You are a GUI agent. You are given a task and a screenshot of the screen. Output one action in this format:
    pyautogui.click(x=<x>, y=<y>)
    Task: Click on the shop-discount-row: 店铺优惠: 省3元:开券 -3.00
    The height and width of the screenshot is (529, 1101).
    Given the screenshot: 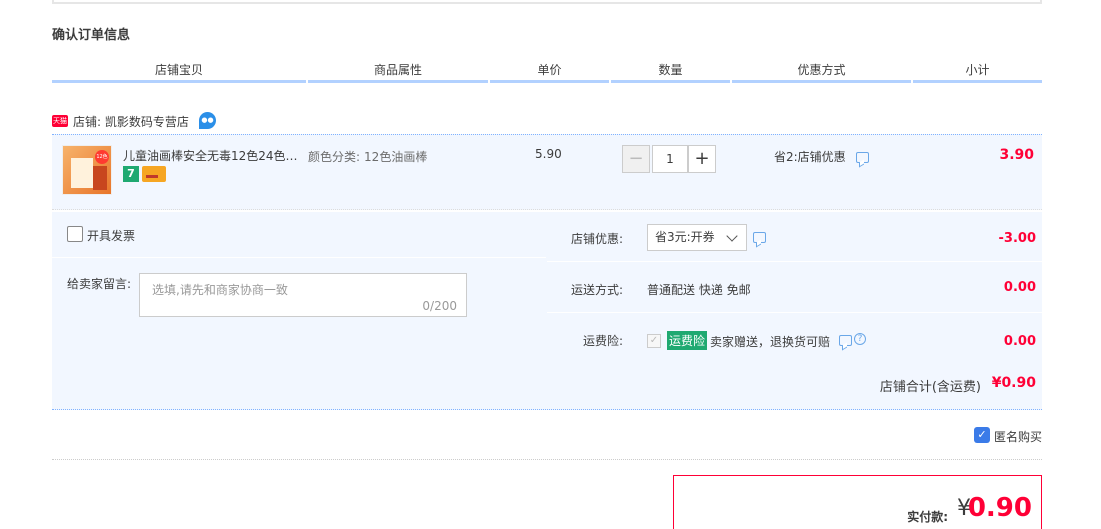 What is the action you would take?
    pyautogui.click(x=794, y=237)
    